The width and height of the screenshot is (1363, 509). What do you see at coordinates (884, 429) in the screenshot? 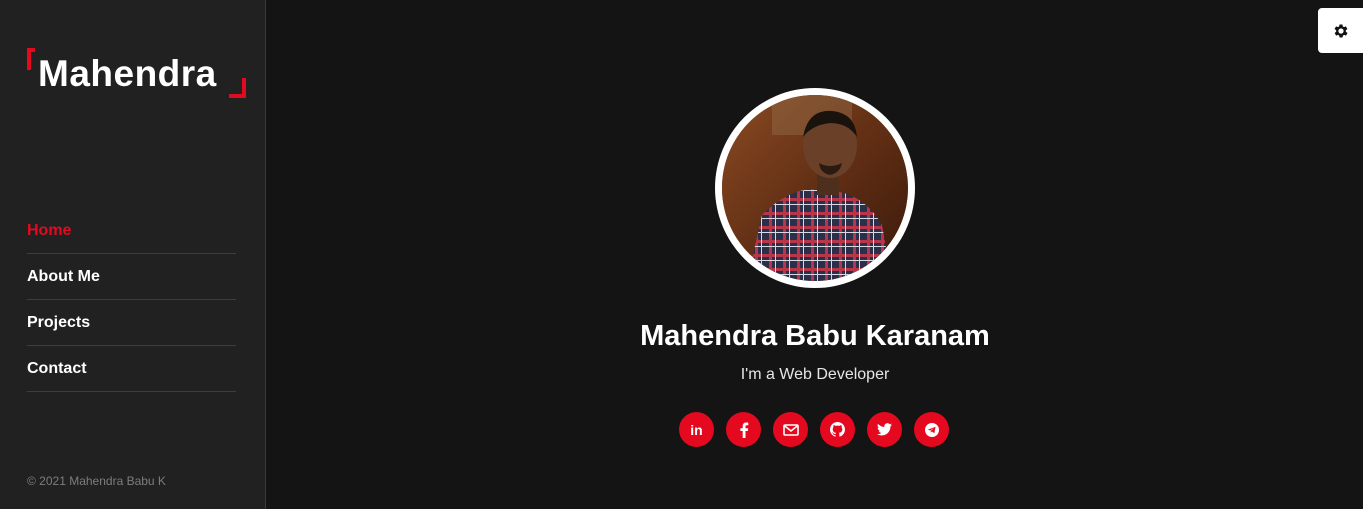
I see `twitter-icon` at bounding box center [884, 429].